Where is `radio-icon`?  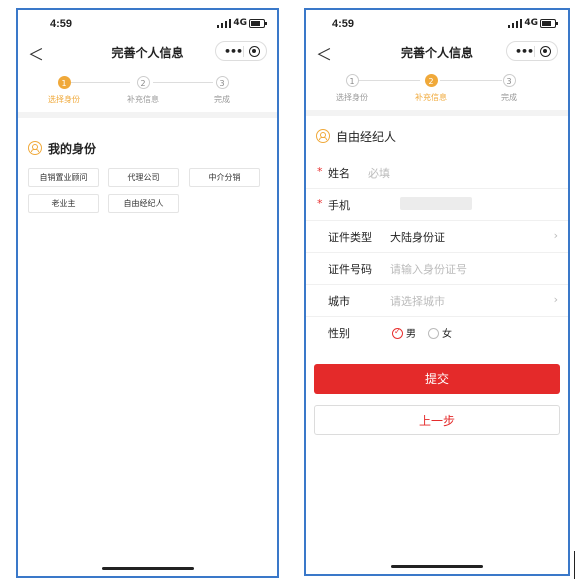 radio-icon is located at coordinates (433, 333).